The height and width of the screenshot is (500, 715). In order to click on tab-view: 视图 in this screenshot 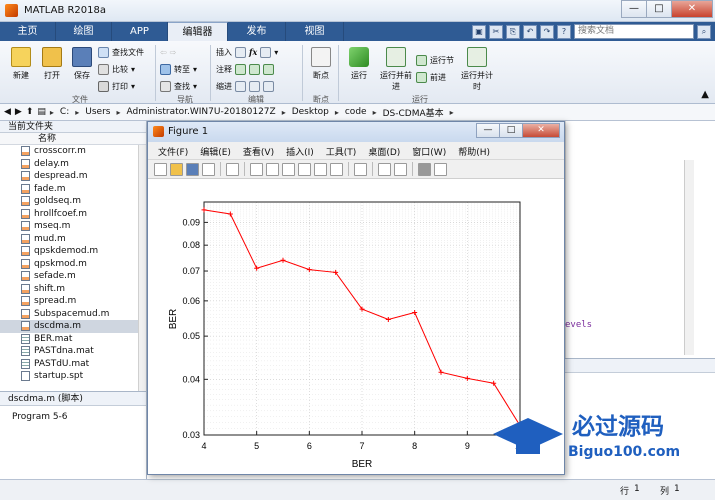, I will do `click(315, 31)`.